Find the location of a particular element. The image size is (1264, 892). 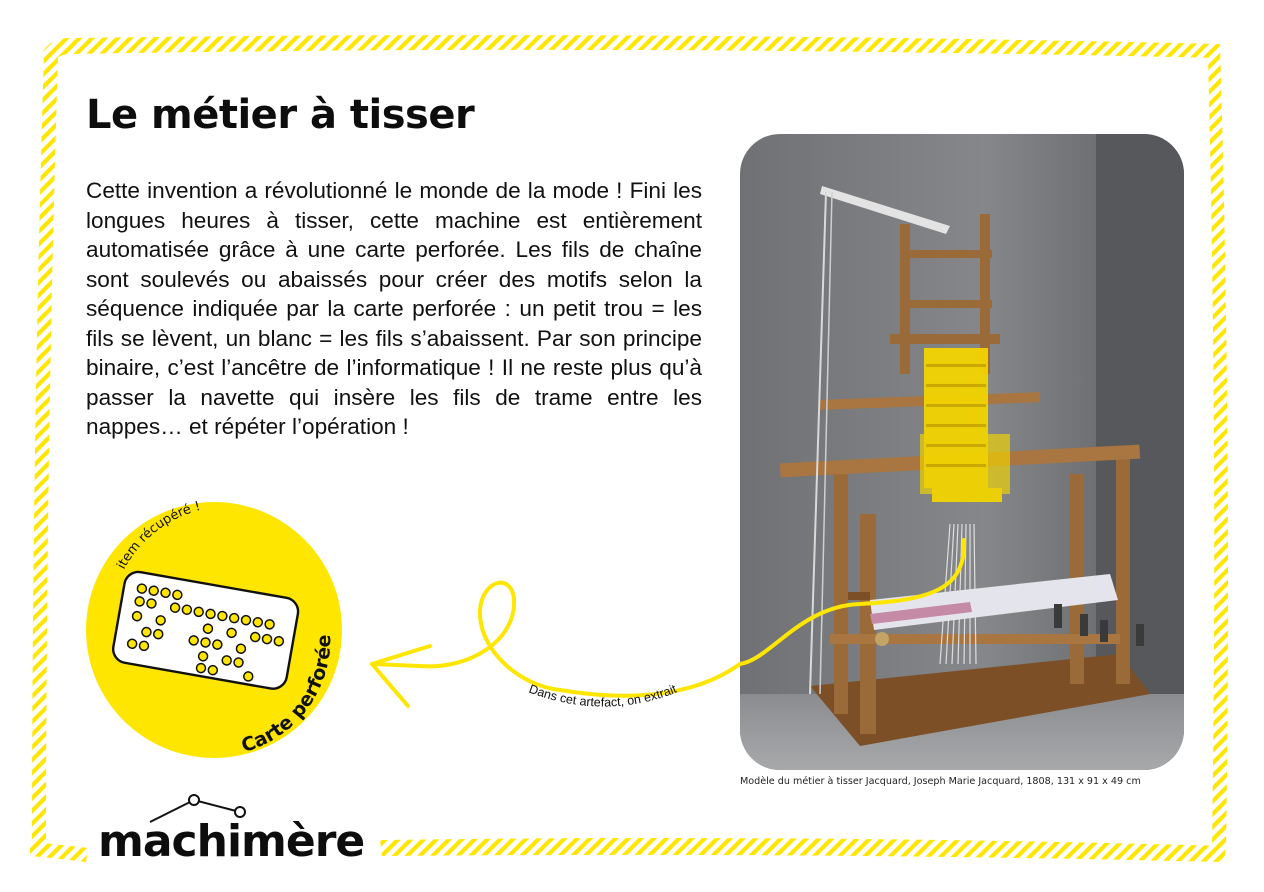

brand-logo: machimère is located at coordinates (238, 834).